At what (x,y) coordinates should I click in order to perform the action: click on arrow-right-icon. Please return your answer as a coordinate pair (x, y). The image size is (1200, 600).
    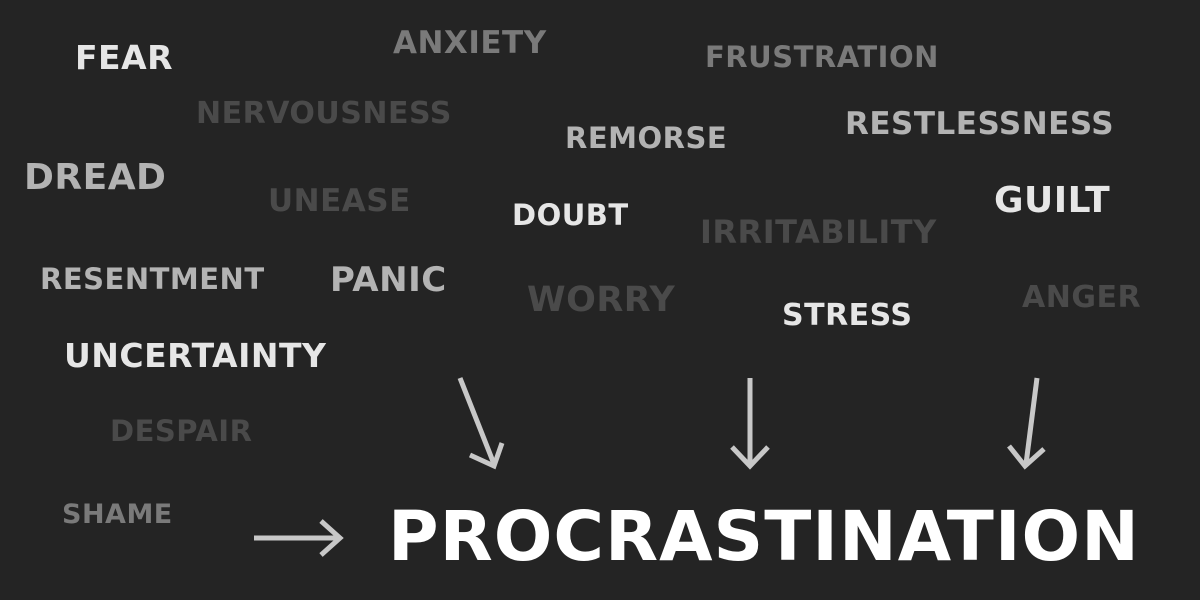
    Looking at the image, I should click on (299, 538).